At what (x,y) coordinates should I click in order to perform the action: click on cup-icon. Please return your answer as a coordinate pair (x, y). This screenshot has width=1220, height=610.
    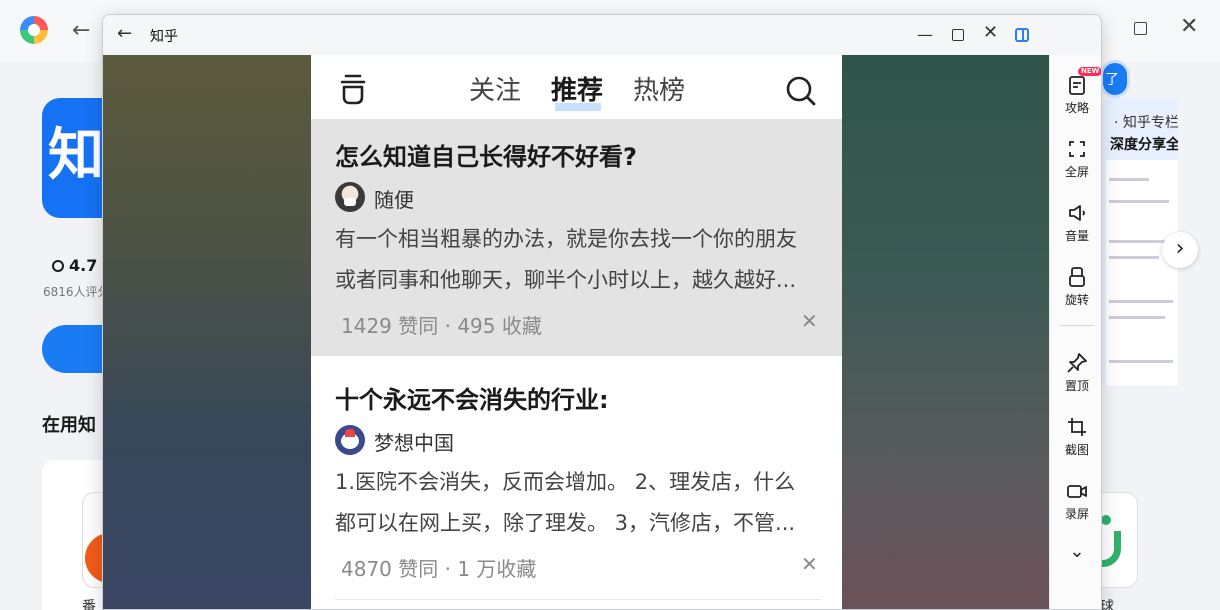
    Looking at the image, I should click on (353, 89).